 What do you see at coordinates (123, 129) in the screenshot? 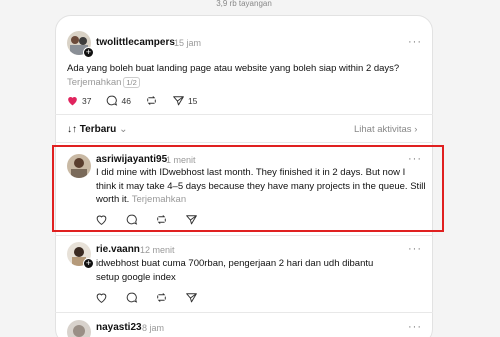
I see `chevron-down-icon: ⌄` at bounding box center [123, 129].